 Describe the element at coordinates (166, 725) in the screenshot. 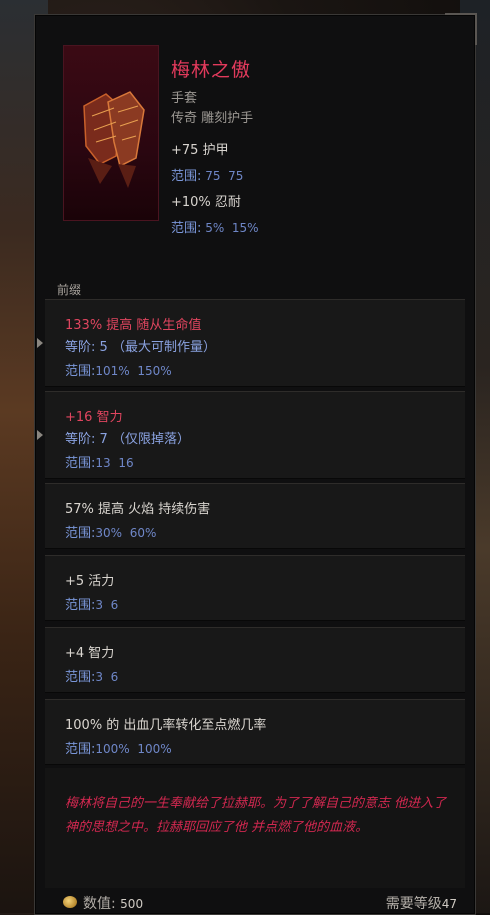

I see `affix-stat: 100% 的 出血几率转化至点燃几率` at that location.